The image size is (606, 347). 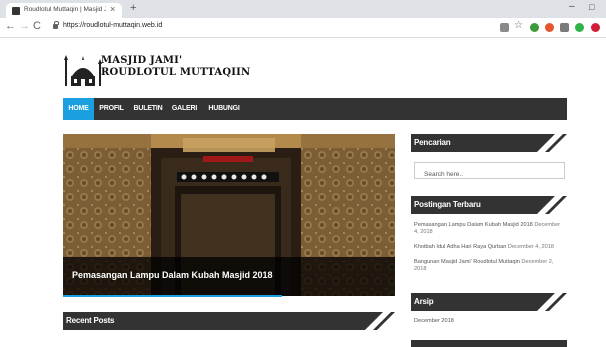 I want to click on browser-tab: Roudlotul Muttaqin | Masjid Jam... ×, so click(x=64, y=10).